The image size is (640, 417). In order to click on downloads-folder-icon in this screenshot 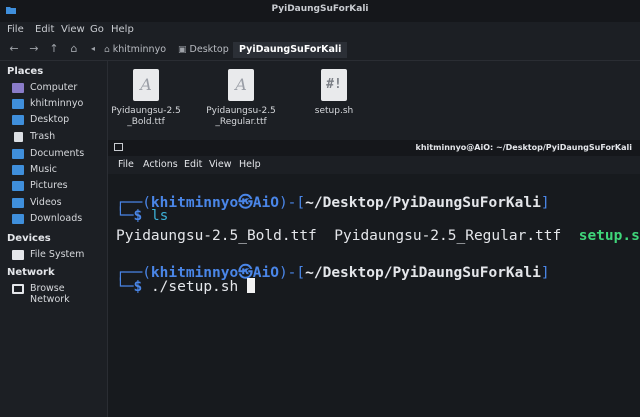, I will do `click(18, 219)`.